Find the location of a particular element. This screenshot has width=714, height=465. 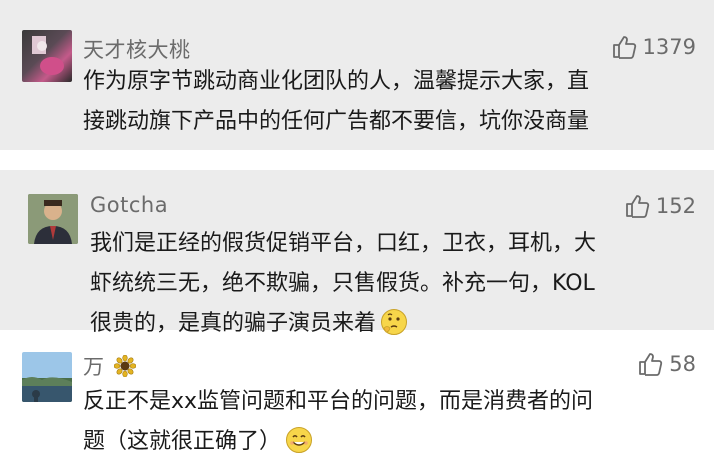

comment-line: 我们是正经的假货促销平台，口红，卫衣，耳机，大 is located at coordinates (343, 243).